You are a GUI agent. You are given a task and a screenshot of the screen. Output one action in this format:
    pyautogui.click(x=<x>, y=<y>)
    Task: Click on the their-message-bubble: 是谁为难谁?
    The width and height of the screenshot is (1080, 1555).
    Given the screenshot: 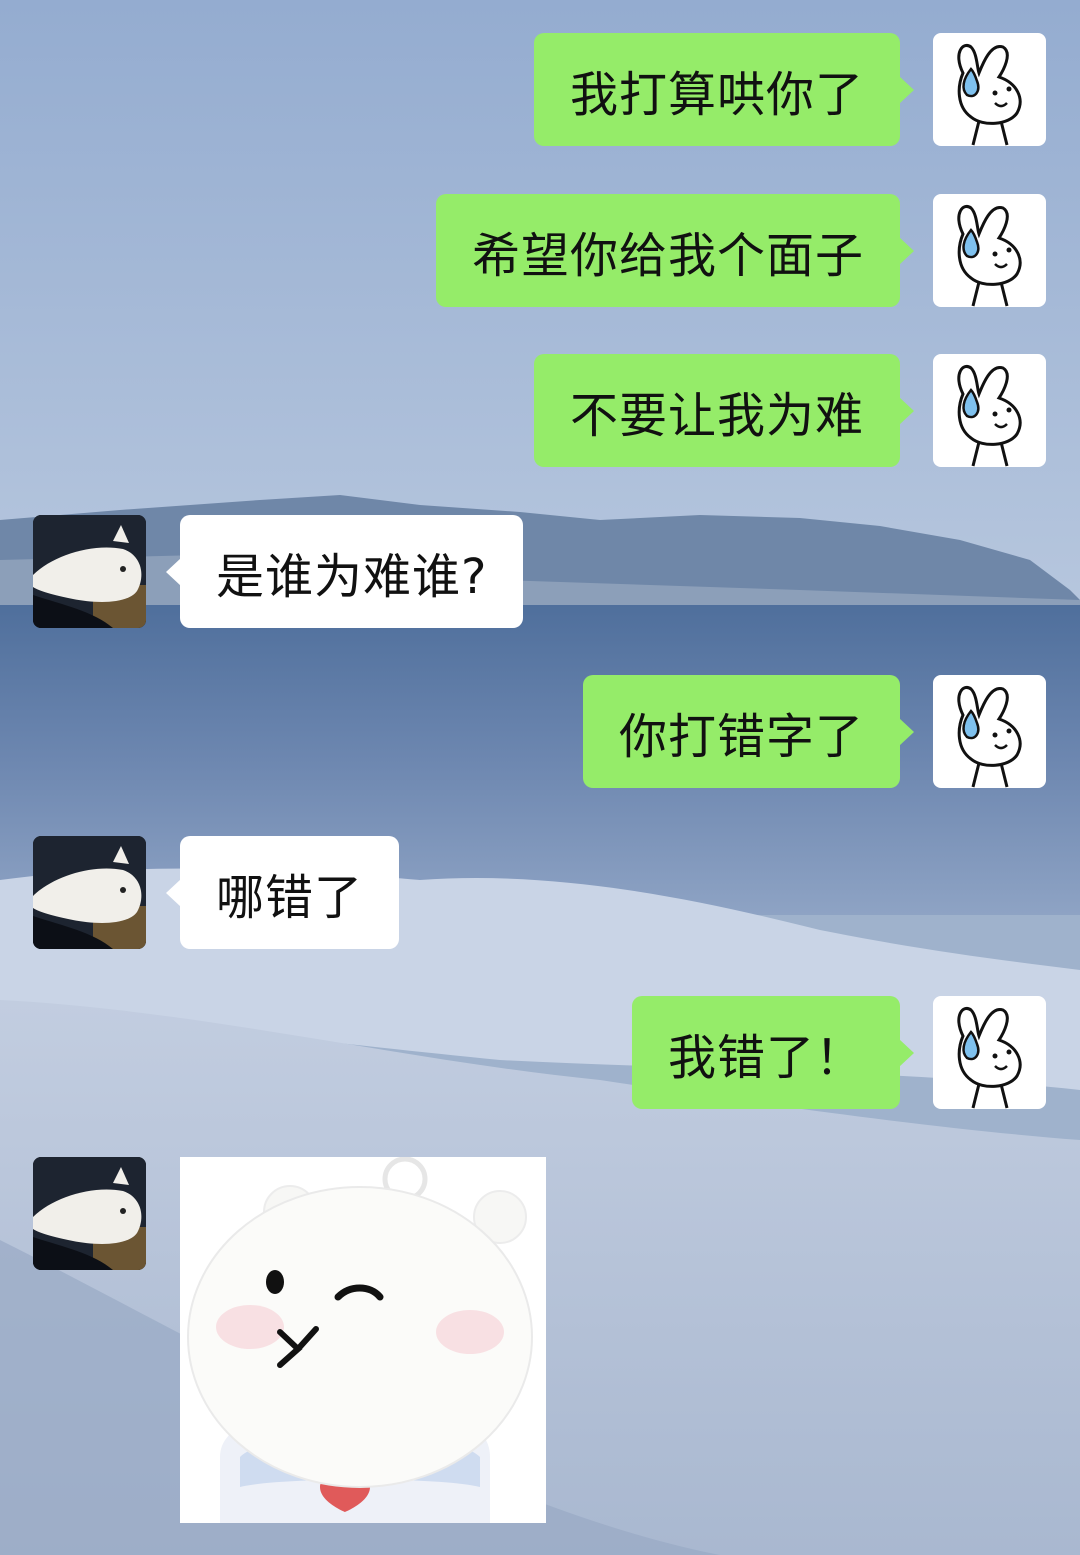 What is the action you would take?
    pyautogui.click(x=344, y=571)
    